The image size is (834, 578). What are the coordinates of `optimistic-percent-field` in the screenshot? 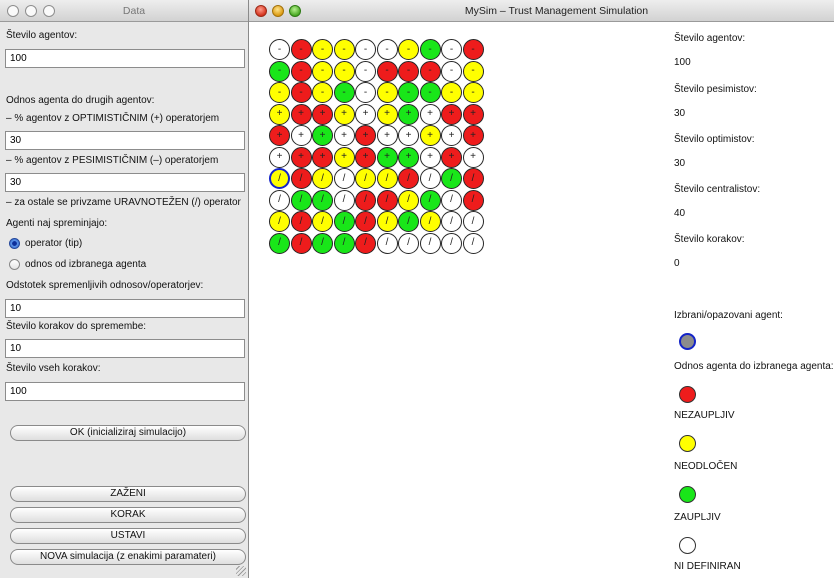 It's located at (125, 140).